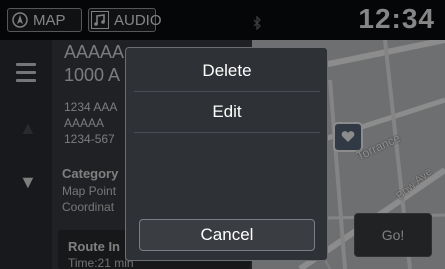 This screenshot has height=269, width=445. What do you see at coordinates (227, 235) in the screenshot?
I see `cancel-button: Cancel` at bounding box center [227, 235].